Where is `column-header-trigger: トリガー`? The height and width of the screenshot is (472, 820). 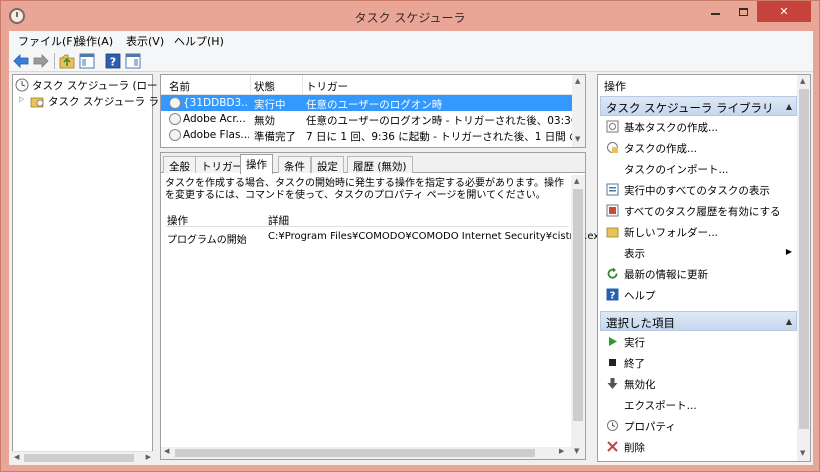
column-header-trigger: トリガー is located at coordinates (327, 86).